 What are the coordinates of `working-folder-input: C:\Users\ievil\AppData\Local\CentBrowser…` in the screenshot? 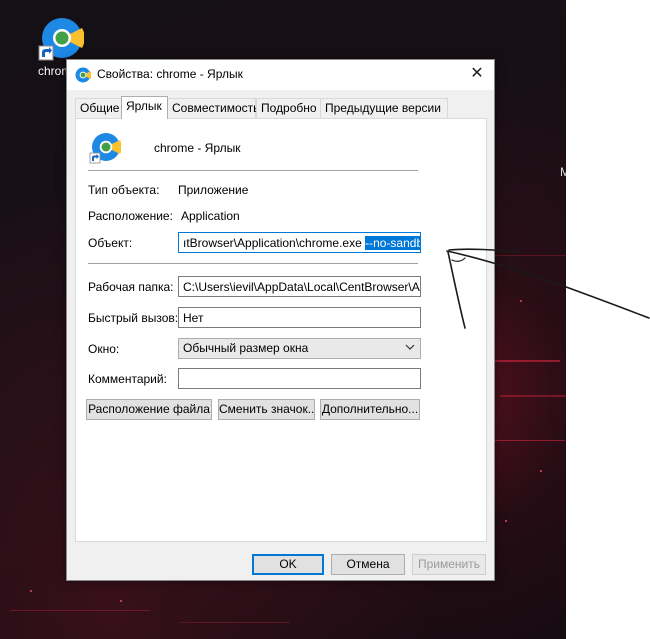 It's located at (299, 286).